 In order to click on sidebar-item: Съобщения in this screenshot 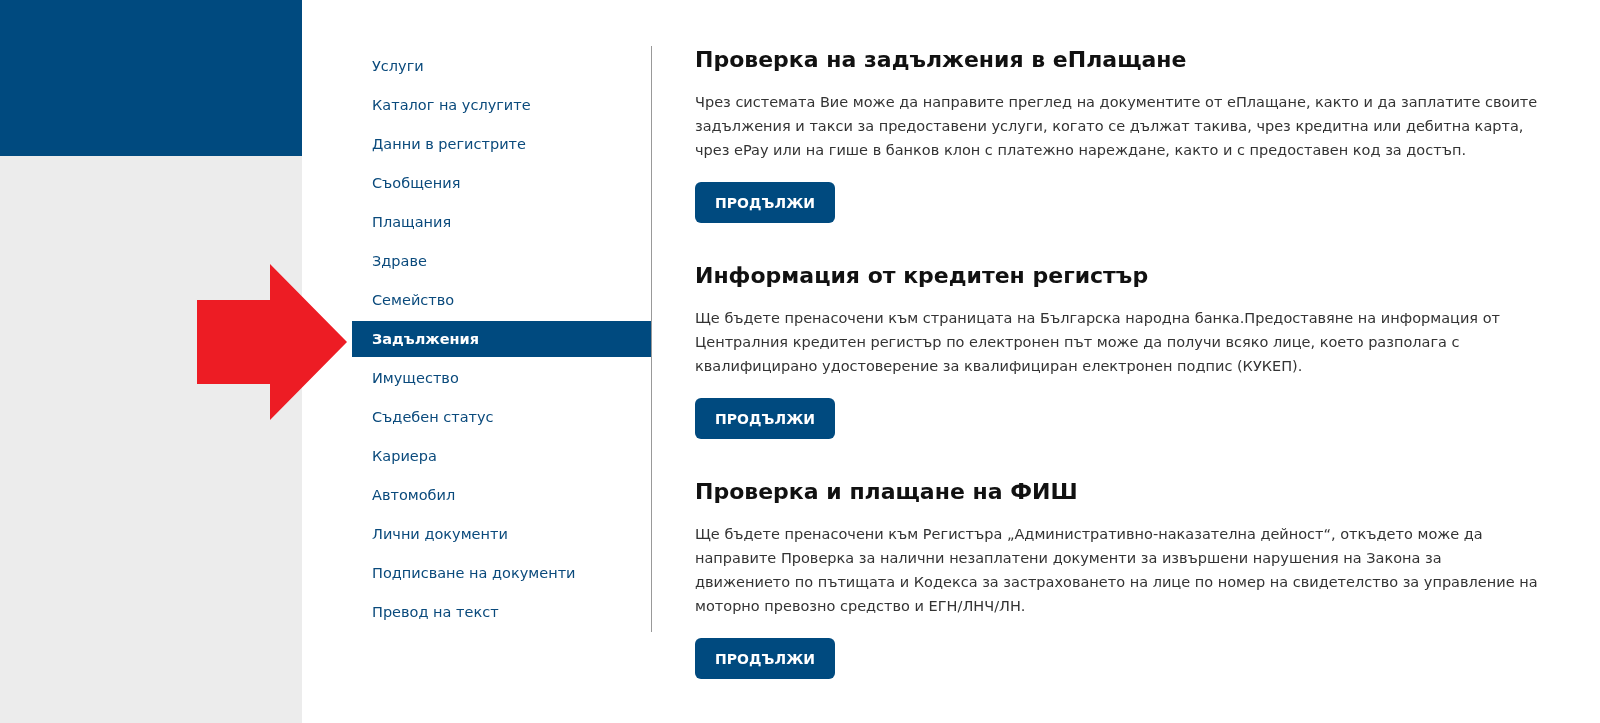, I will do `click(501, 183)`.